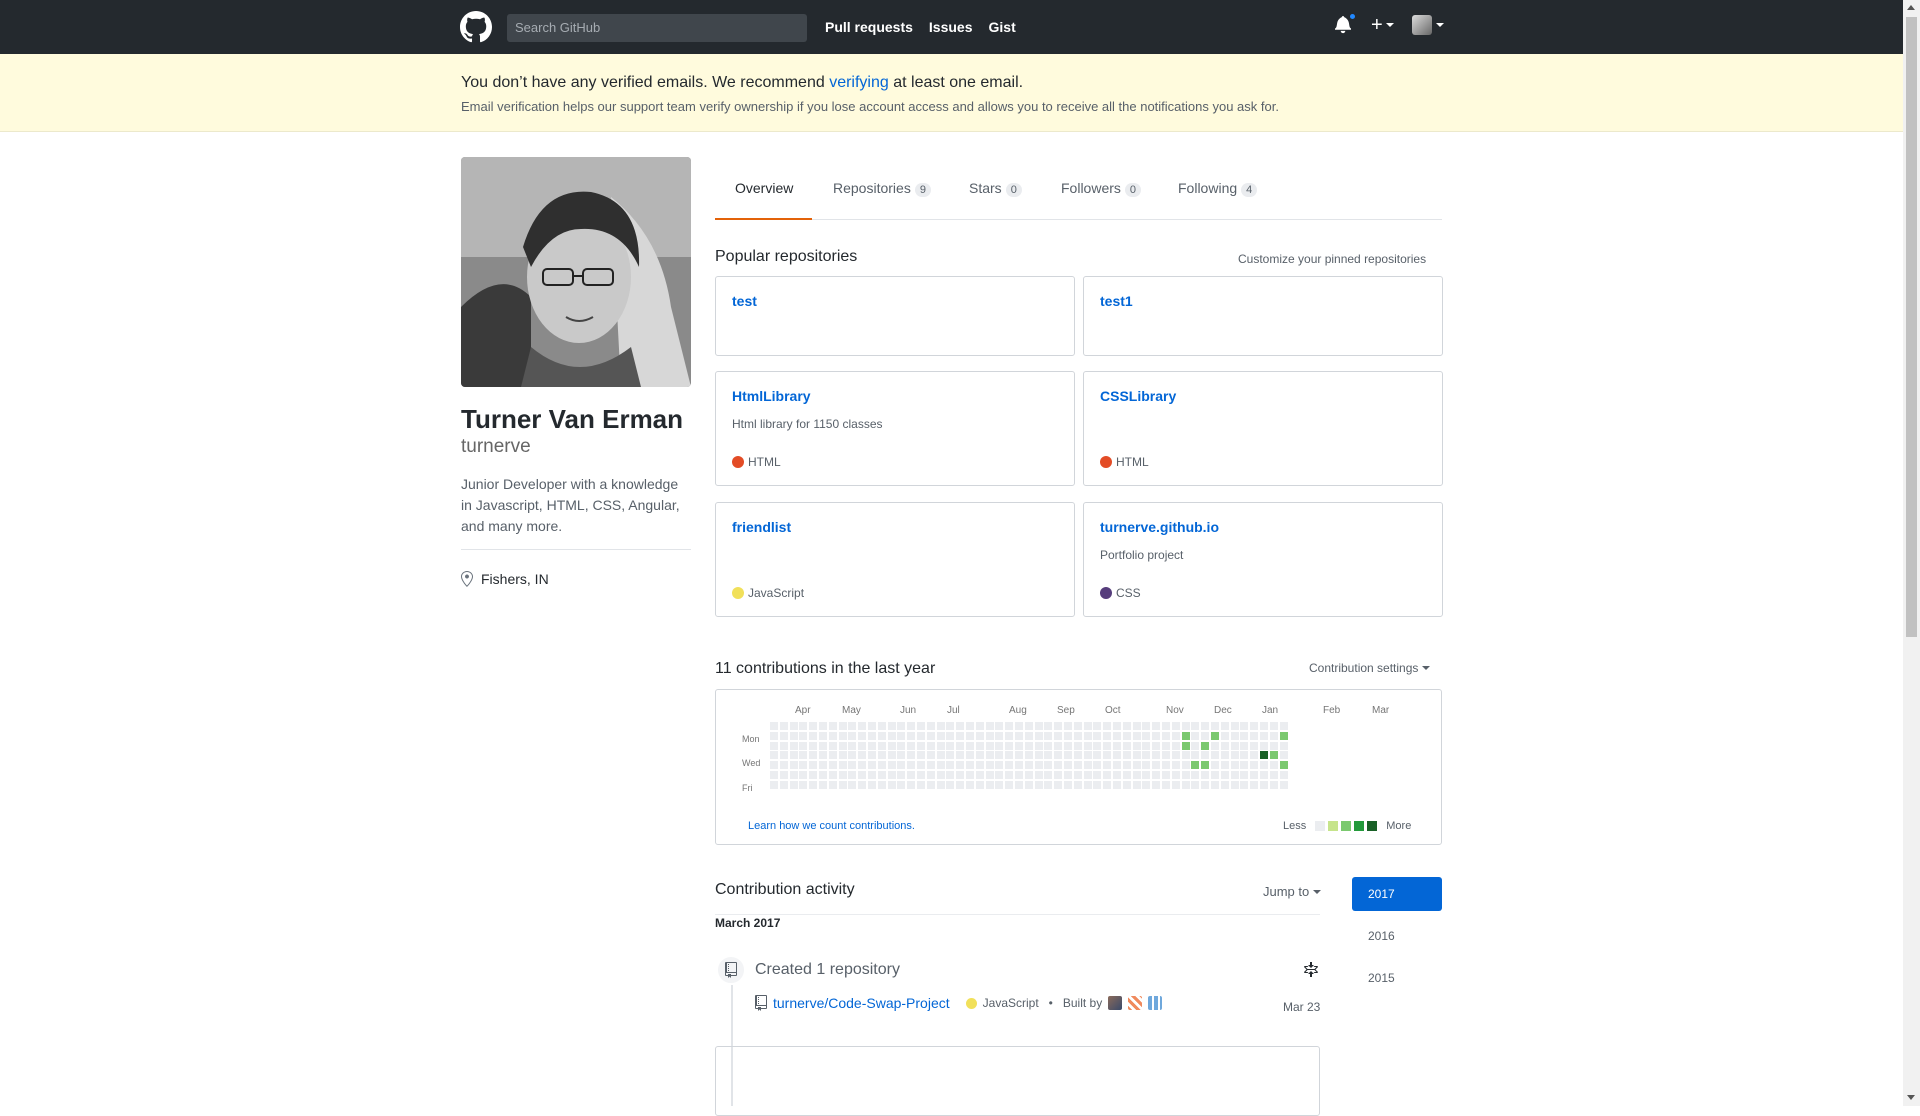 Image resolution: width=1920 pixels, height=1116 pixels. Describe the element at coordinates (861, 1003) in the screenshot. I see `activity-repo-link: turnerve/Code-Swap-Project` at that location.